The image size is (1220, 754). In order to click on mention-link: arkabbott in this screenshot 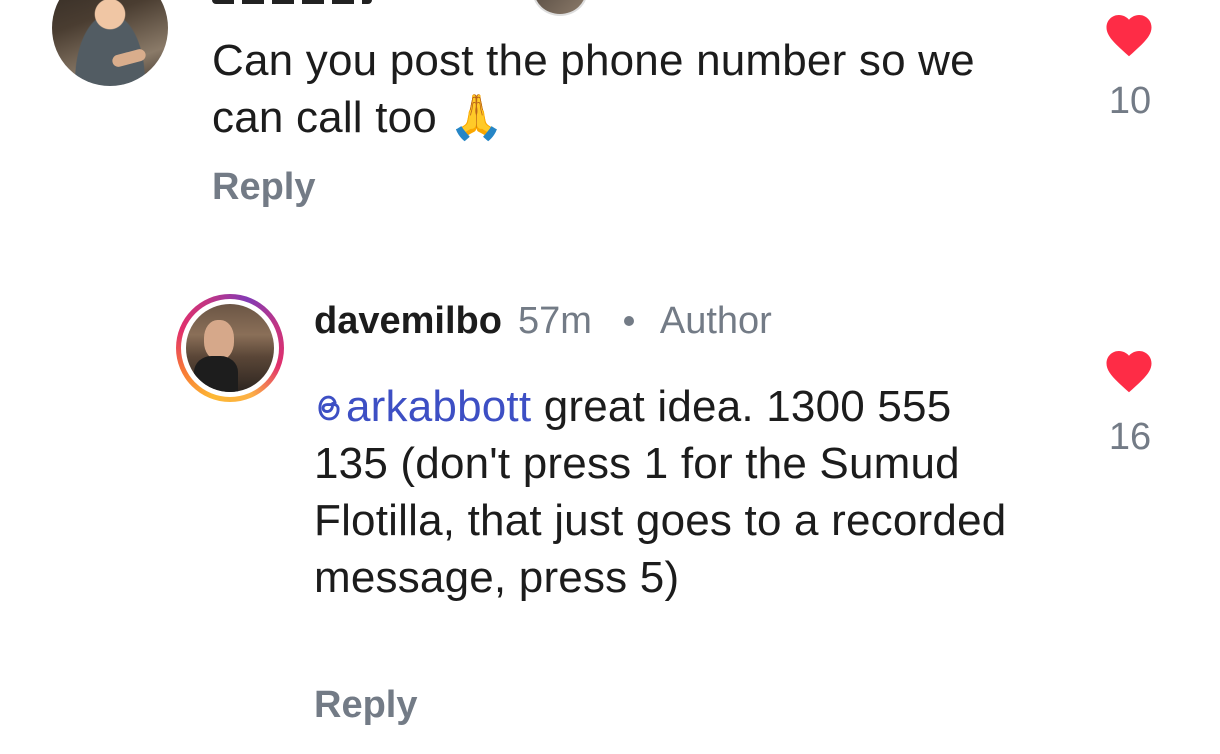, I will do `click(422, 406)`.